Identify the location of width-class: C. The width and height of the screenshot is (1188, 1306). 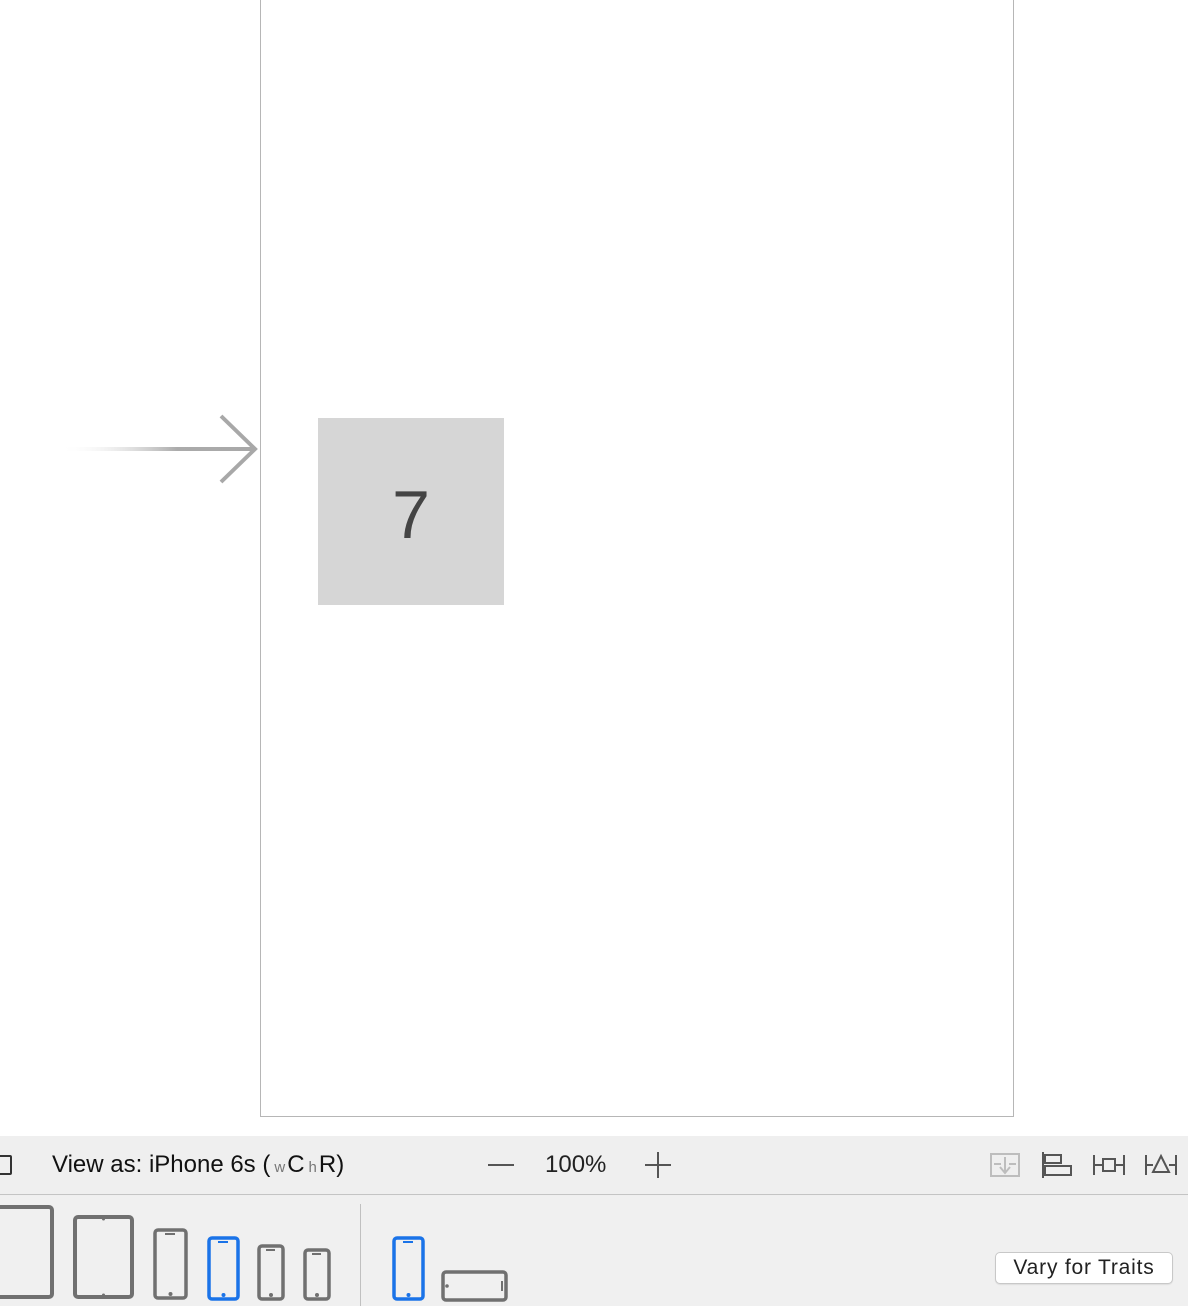
(296, 1164).